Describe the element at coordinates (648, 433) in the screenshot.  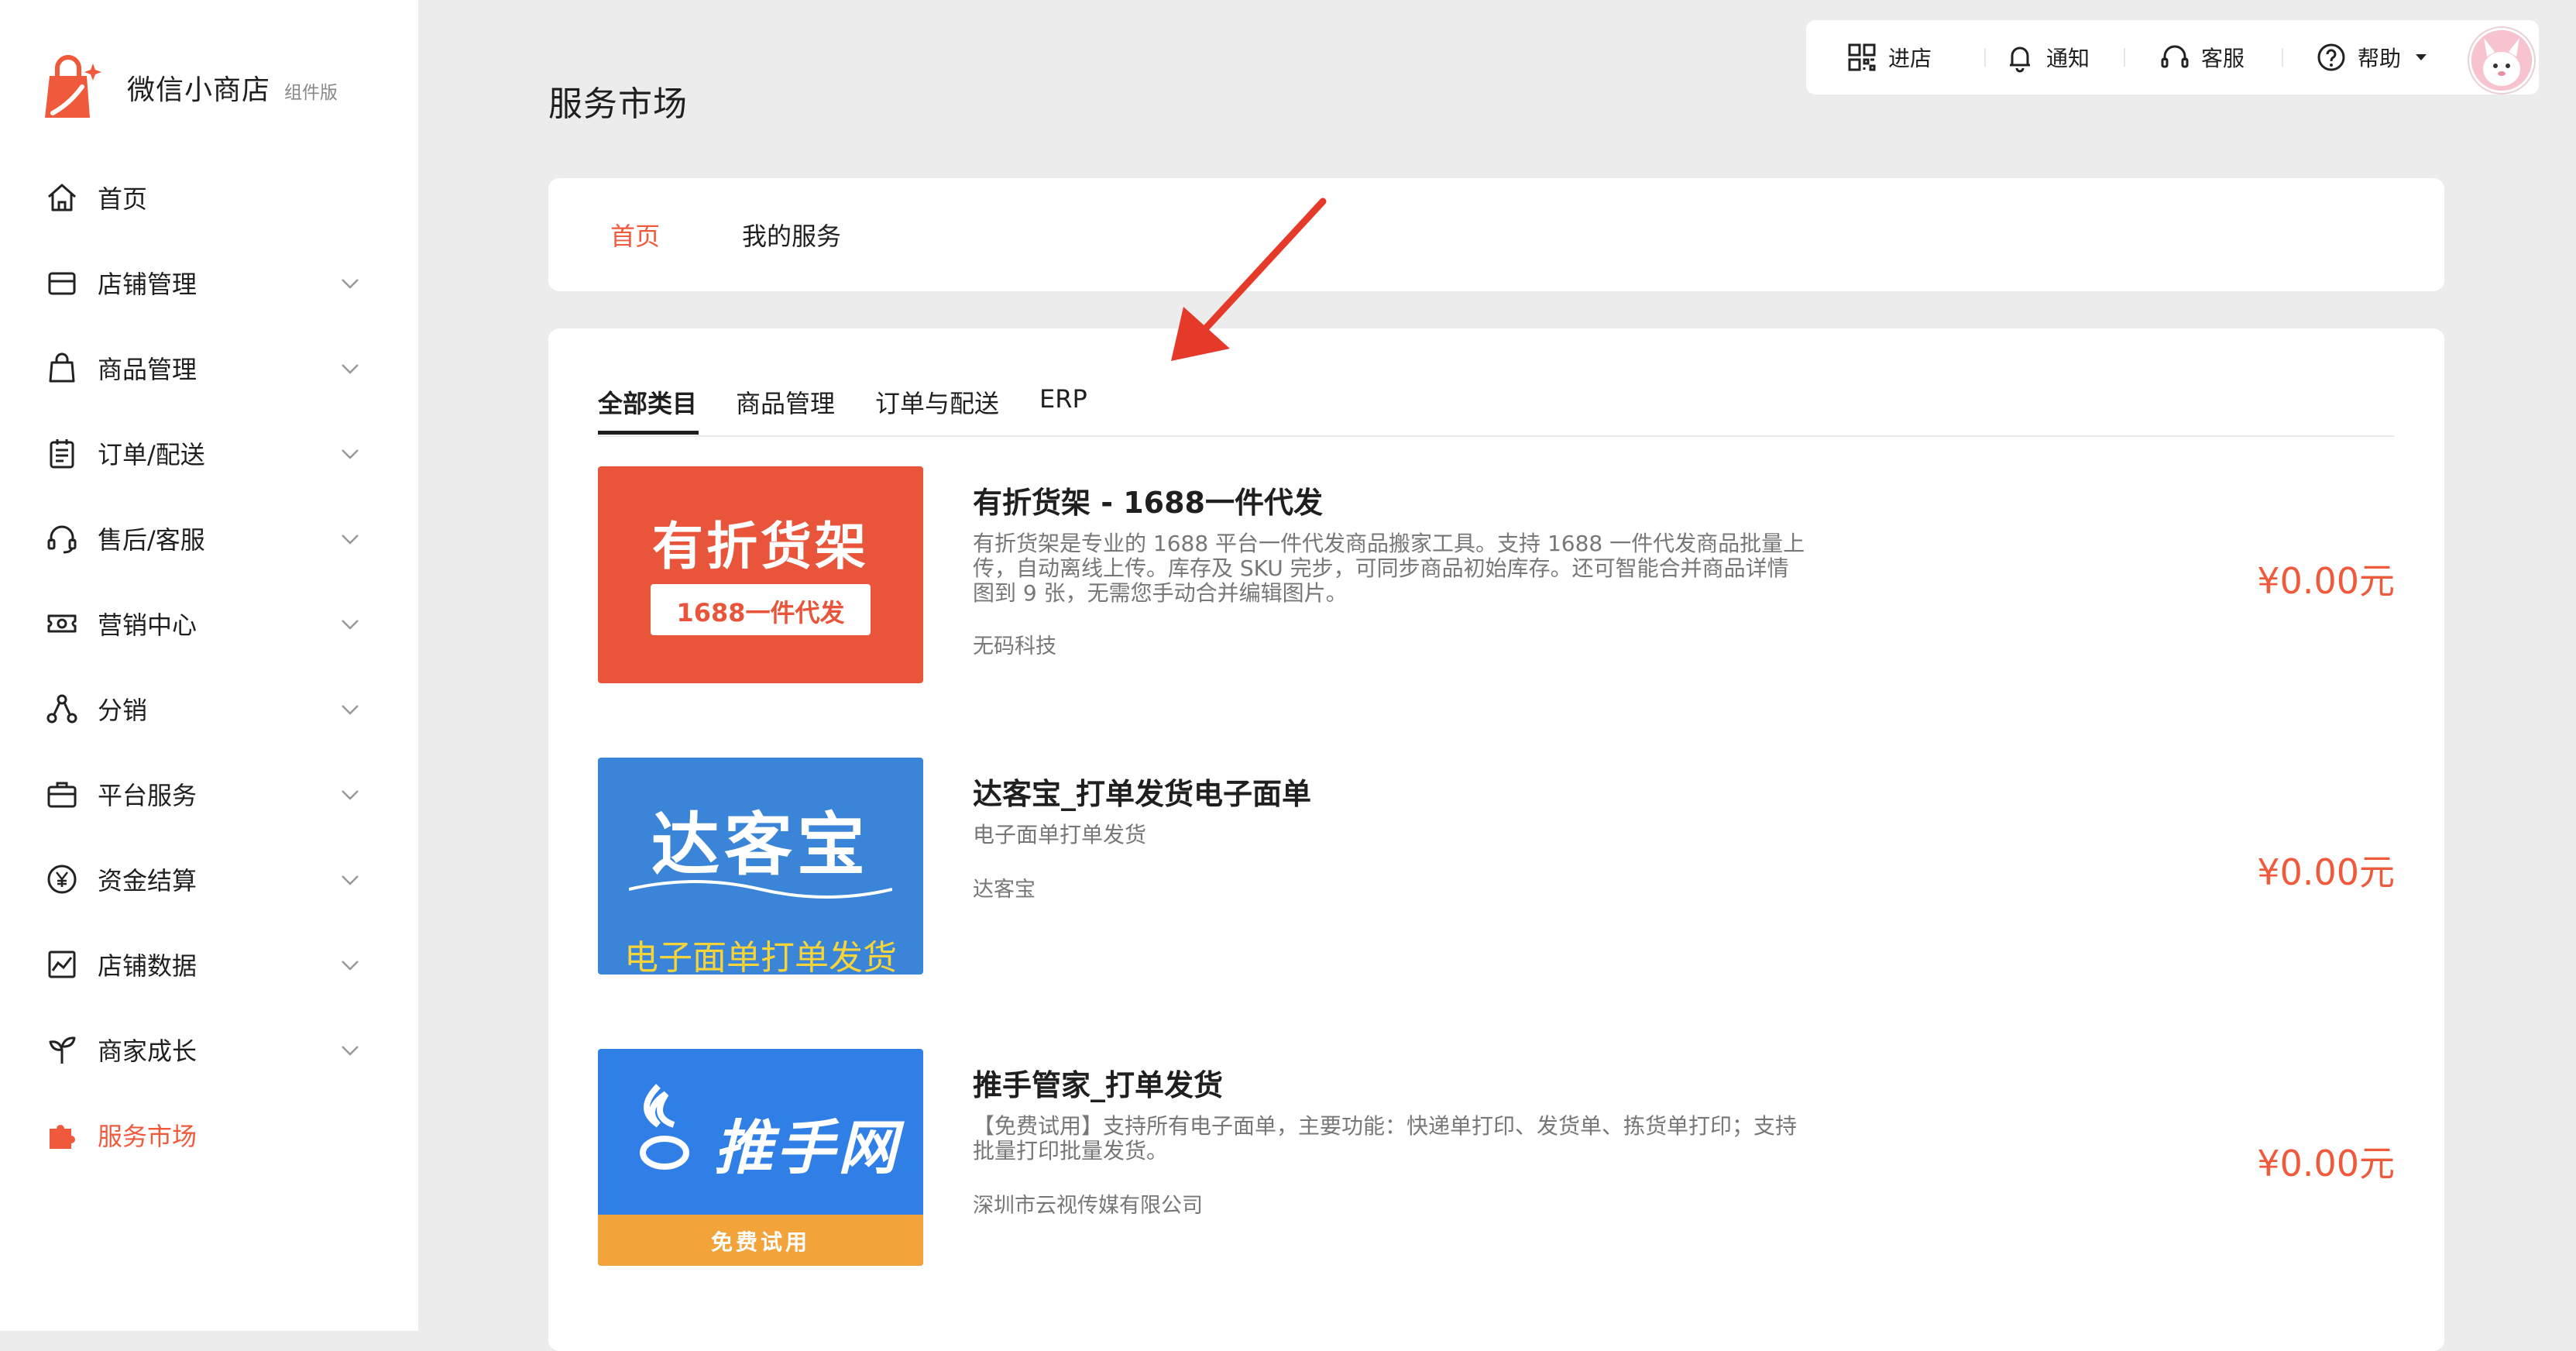
I see `active-category-indicator` at that location.